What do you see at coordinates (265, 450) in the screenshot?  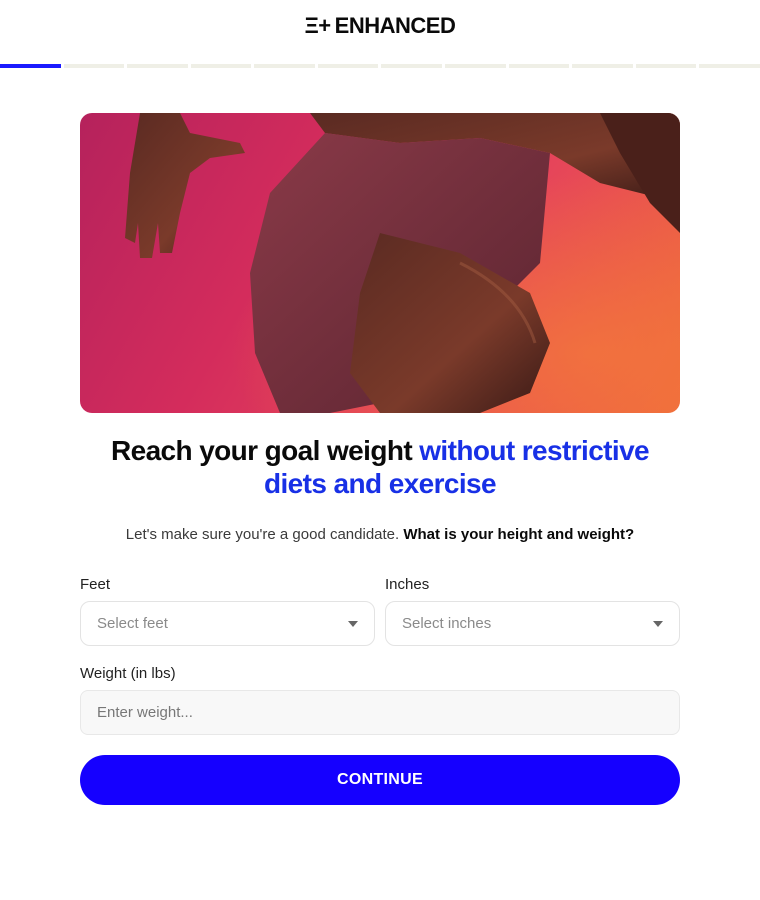 I see `headline-plain: Reach your goal weight` at bounding box center [265, 450].